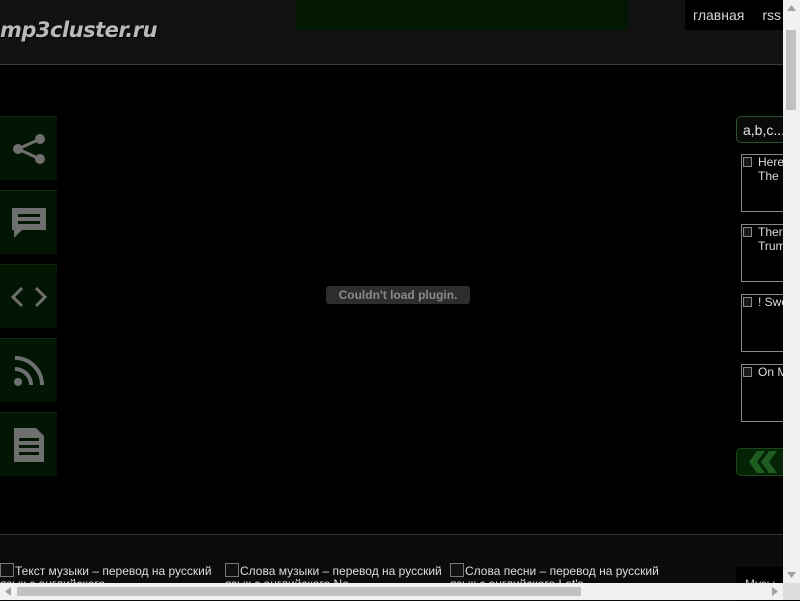 This screenshot has height=601, width=800. I want to click on site-header: mp3cluster.ru главная rss, so click(391, 32).